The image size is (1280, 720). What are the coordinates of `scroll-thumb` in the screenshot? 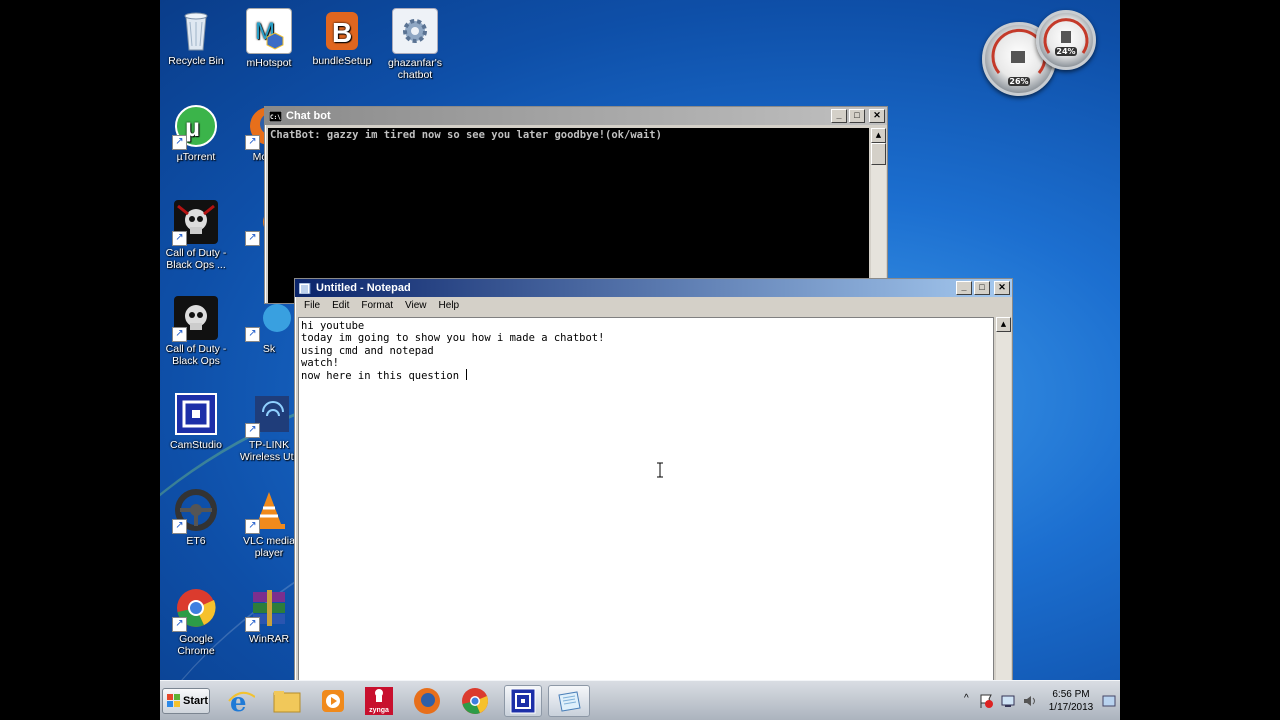 It's located at (878, 154).